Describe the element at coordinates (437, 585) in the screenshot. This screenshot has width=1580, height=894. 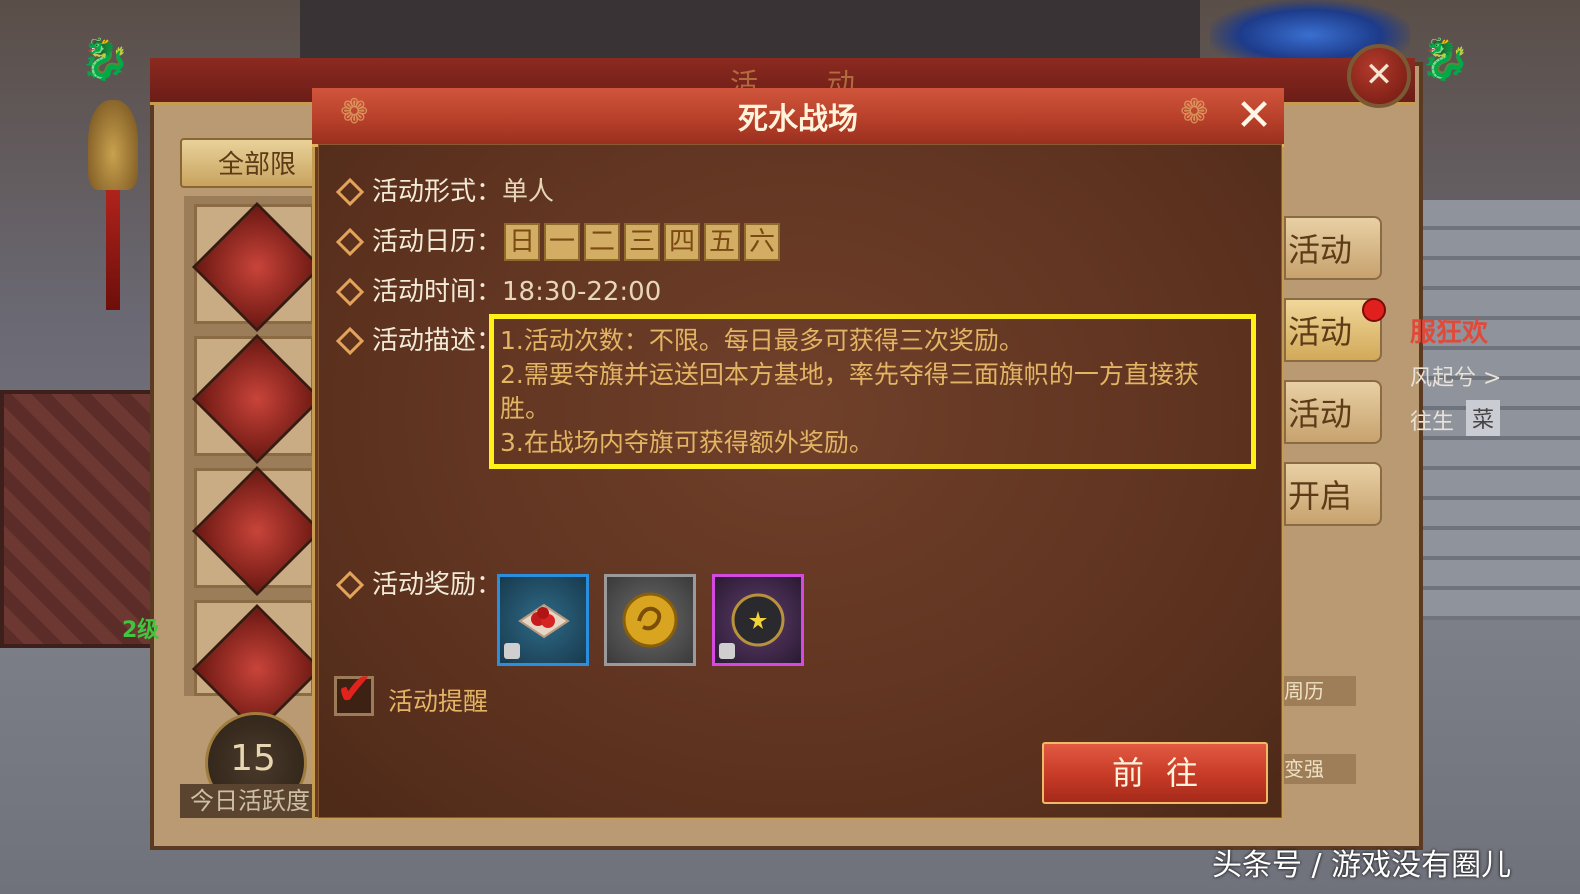
I see `reward-label: 活动奖励：` at that location.